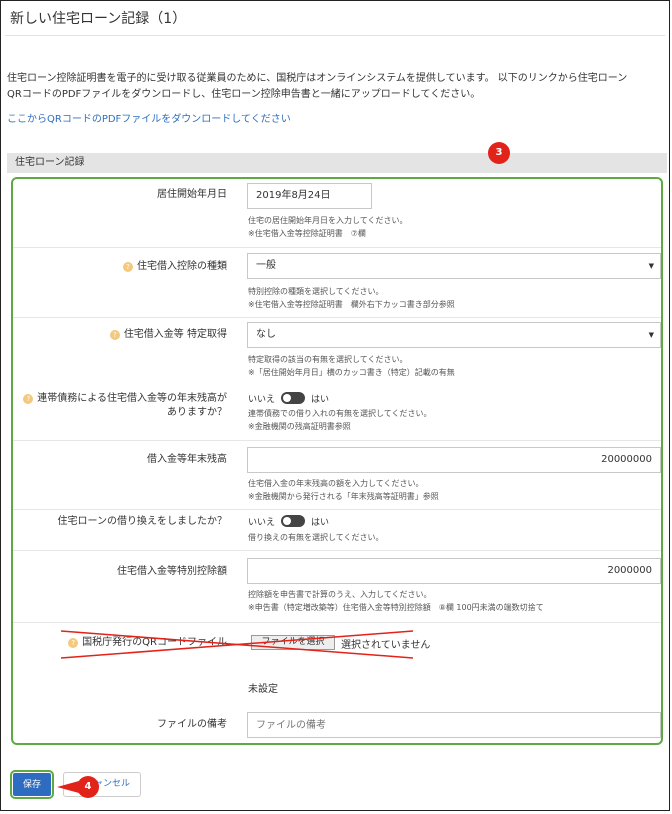  I want to click on file-note-input, so click(454, 725).